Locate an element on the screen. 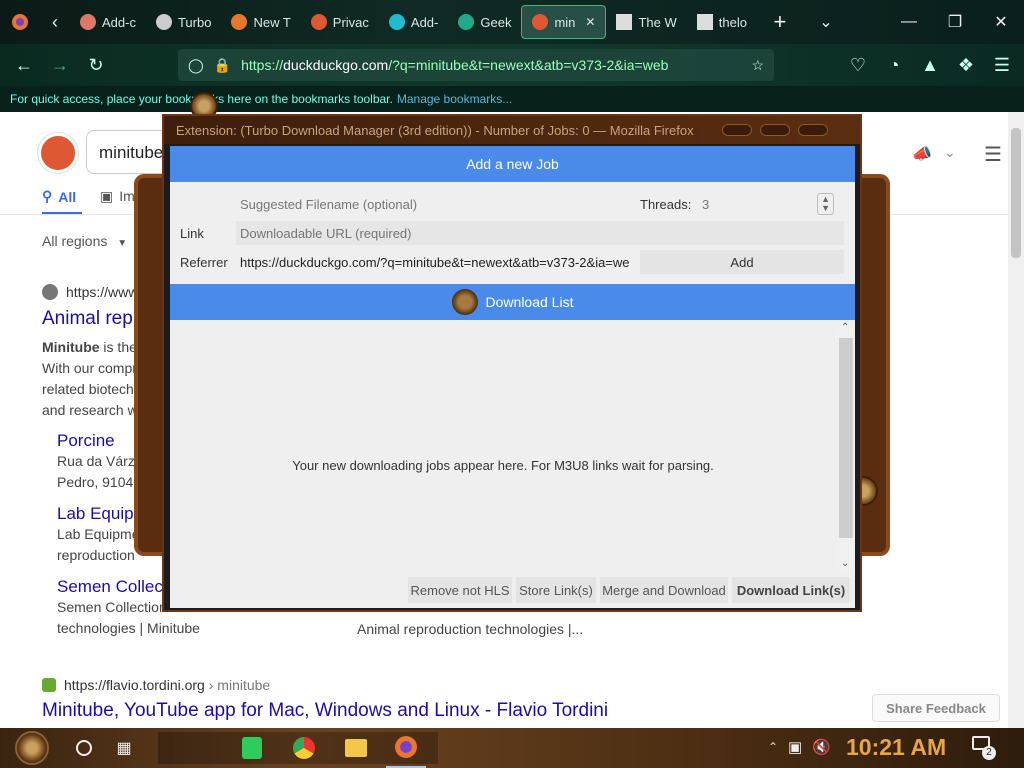 The width and height of the screenshot is (1024, 768). tab-item: Add- is located at coordinates (413, 22).